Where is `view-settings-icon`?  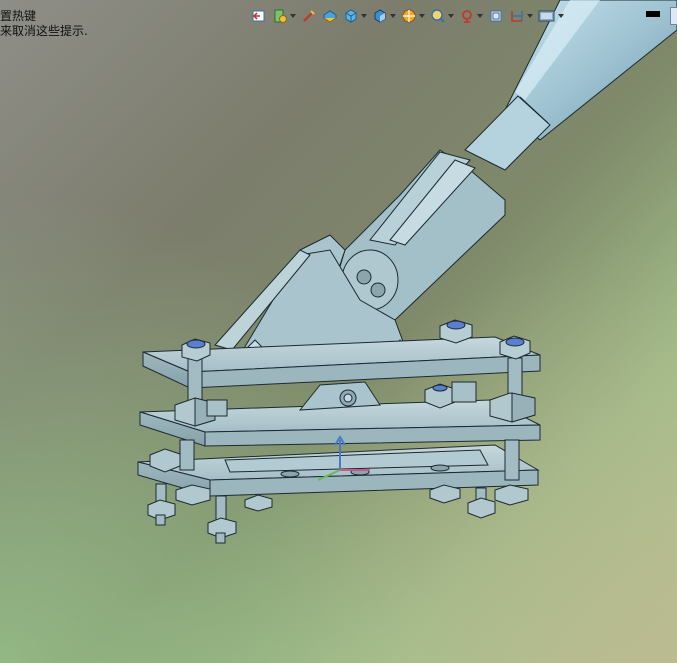
view-settings-icon is located at coordinates (496, 16).